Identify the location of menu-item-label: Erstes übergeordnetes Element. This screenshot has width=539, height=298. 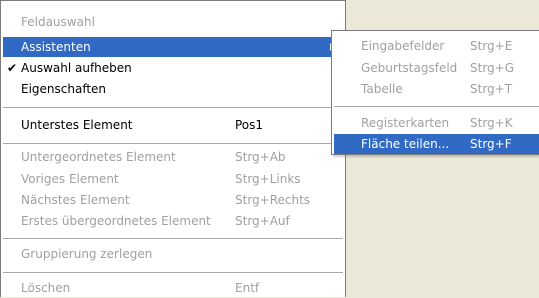
(116, 221).